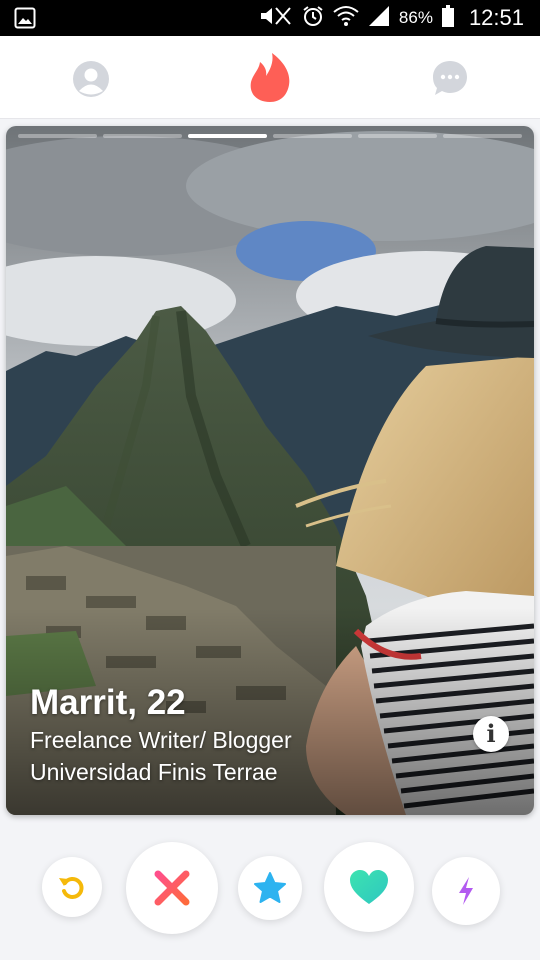 This screenshot has height=960, width=540. I want to click on photo-progress, so click(270, 136).